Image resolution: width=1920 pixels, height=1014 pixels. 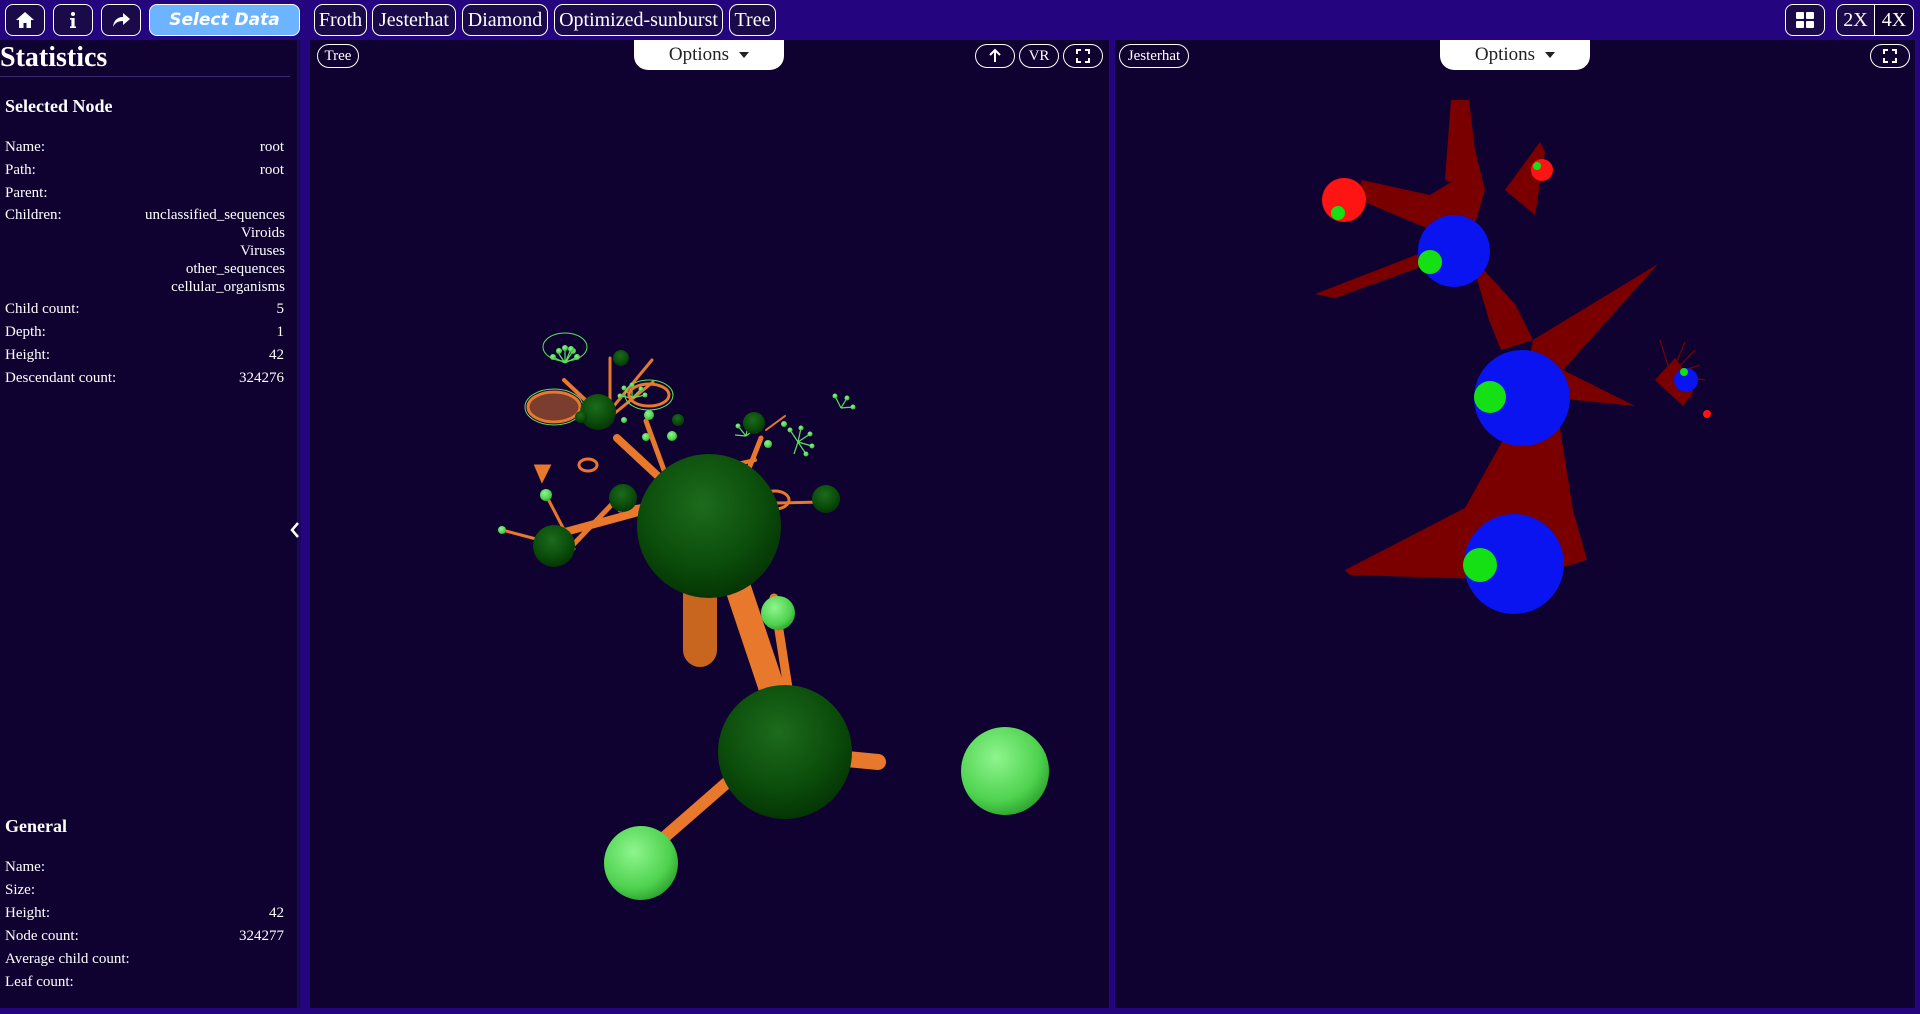 What do you see at coordinates (144, 170) in the screenshot?
I see `selected-path-row: Path: root` at bounding box center [144, 170].